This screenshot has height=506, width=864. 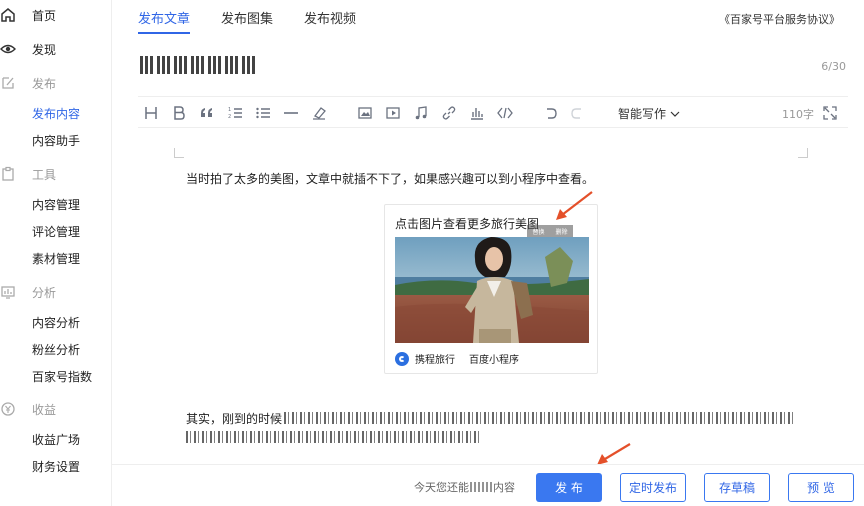 I want to click on eraser-icon, so click(x=319, y=113).